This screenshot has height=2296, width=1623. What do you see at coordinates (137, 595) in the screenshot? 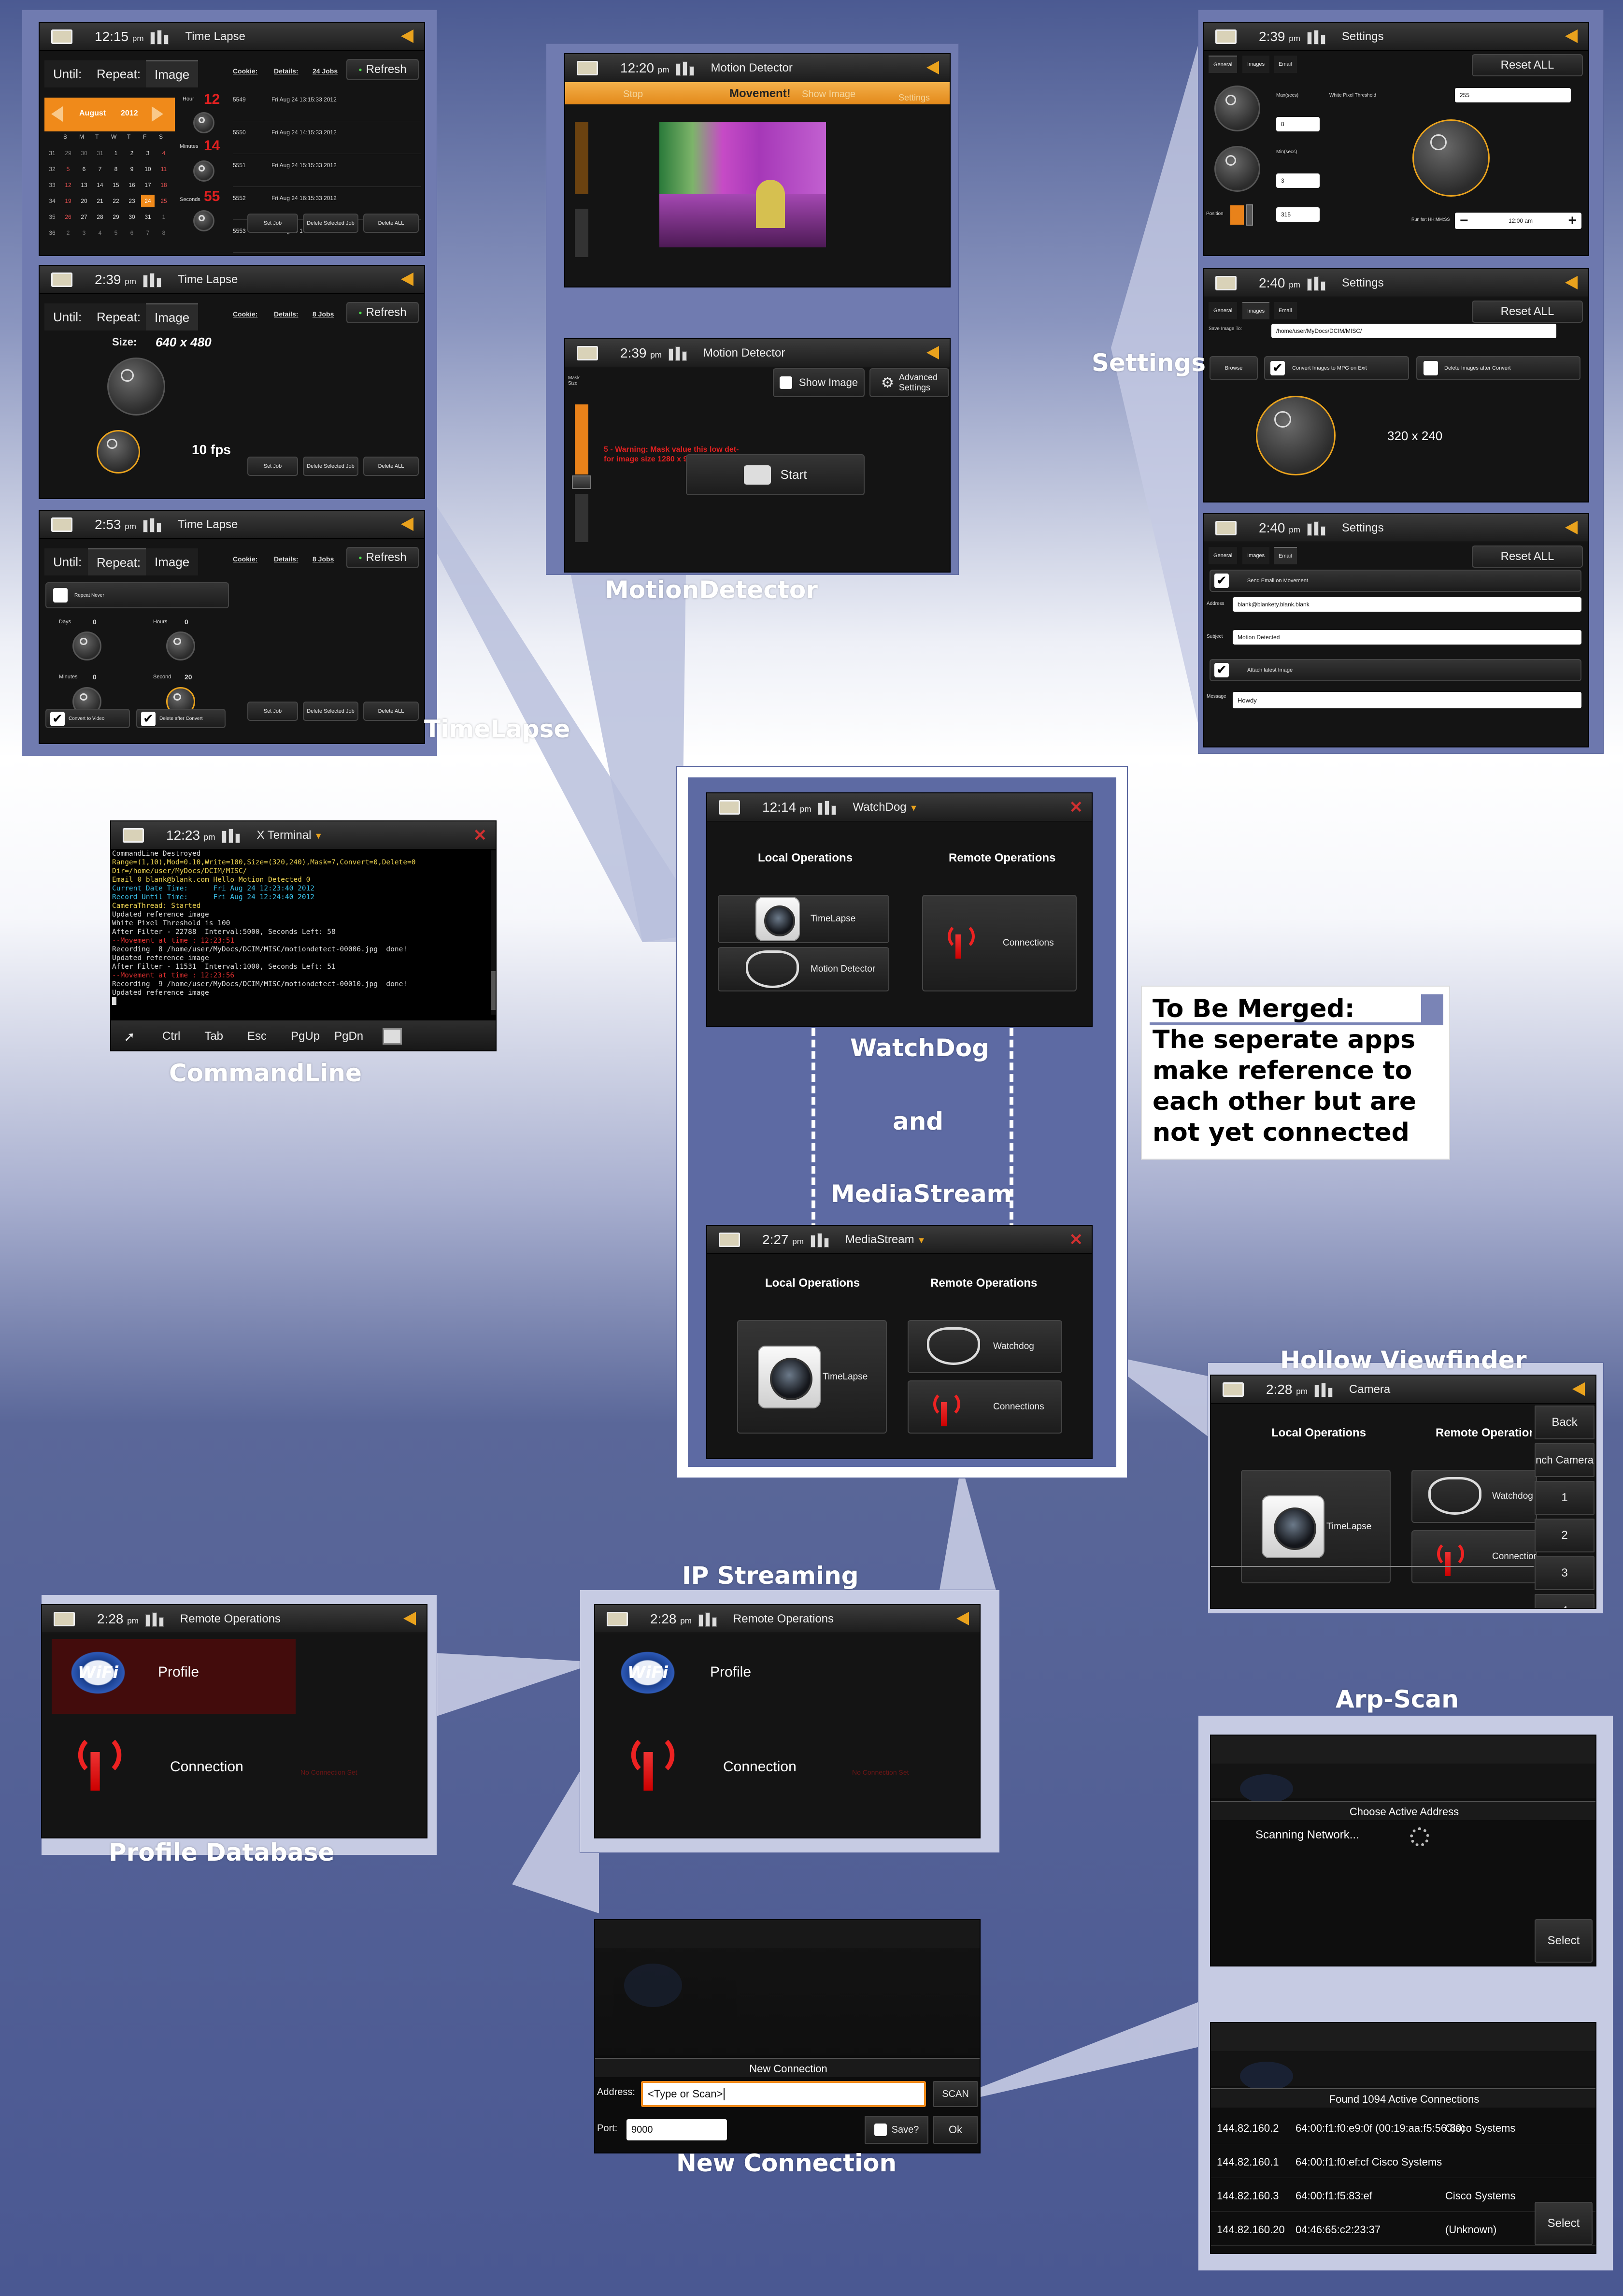
I see `repeat-never-toggle: Repeat Never` at bounding box center [137, 595].